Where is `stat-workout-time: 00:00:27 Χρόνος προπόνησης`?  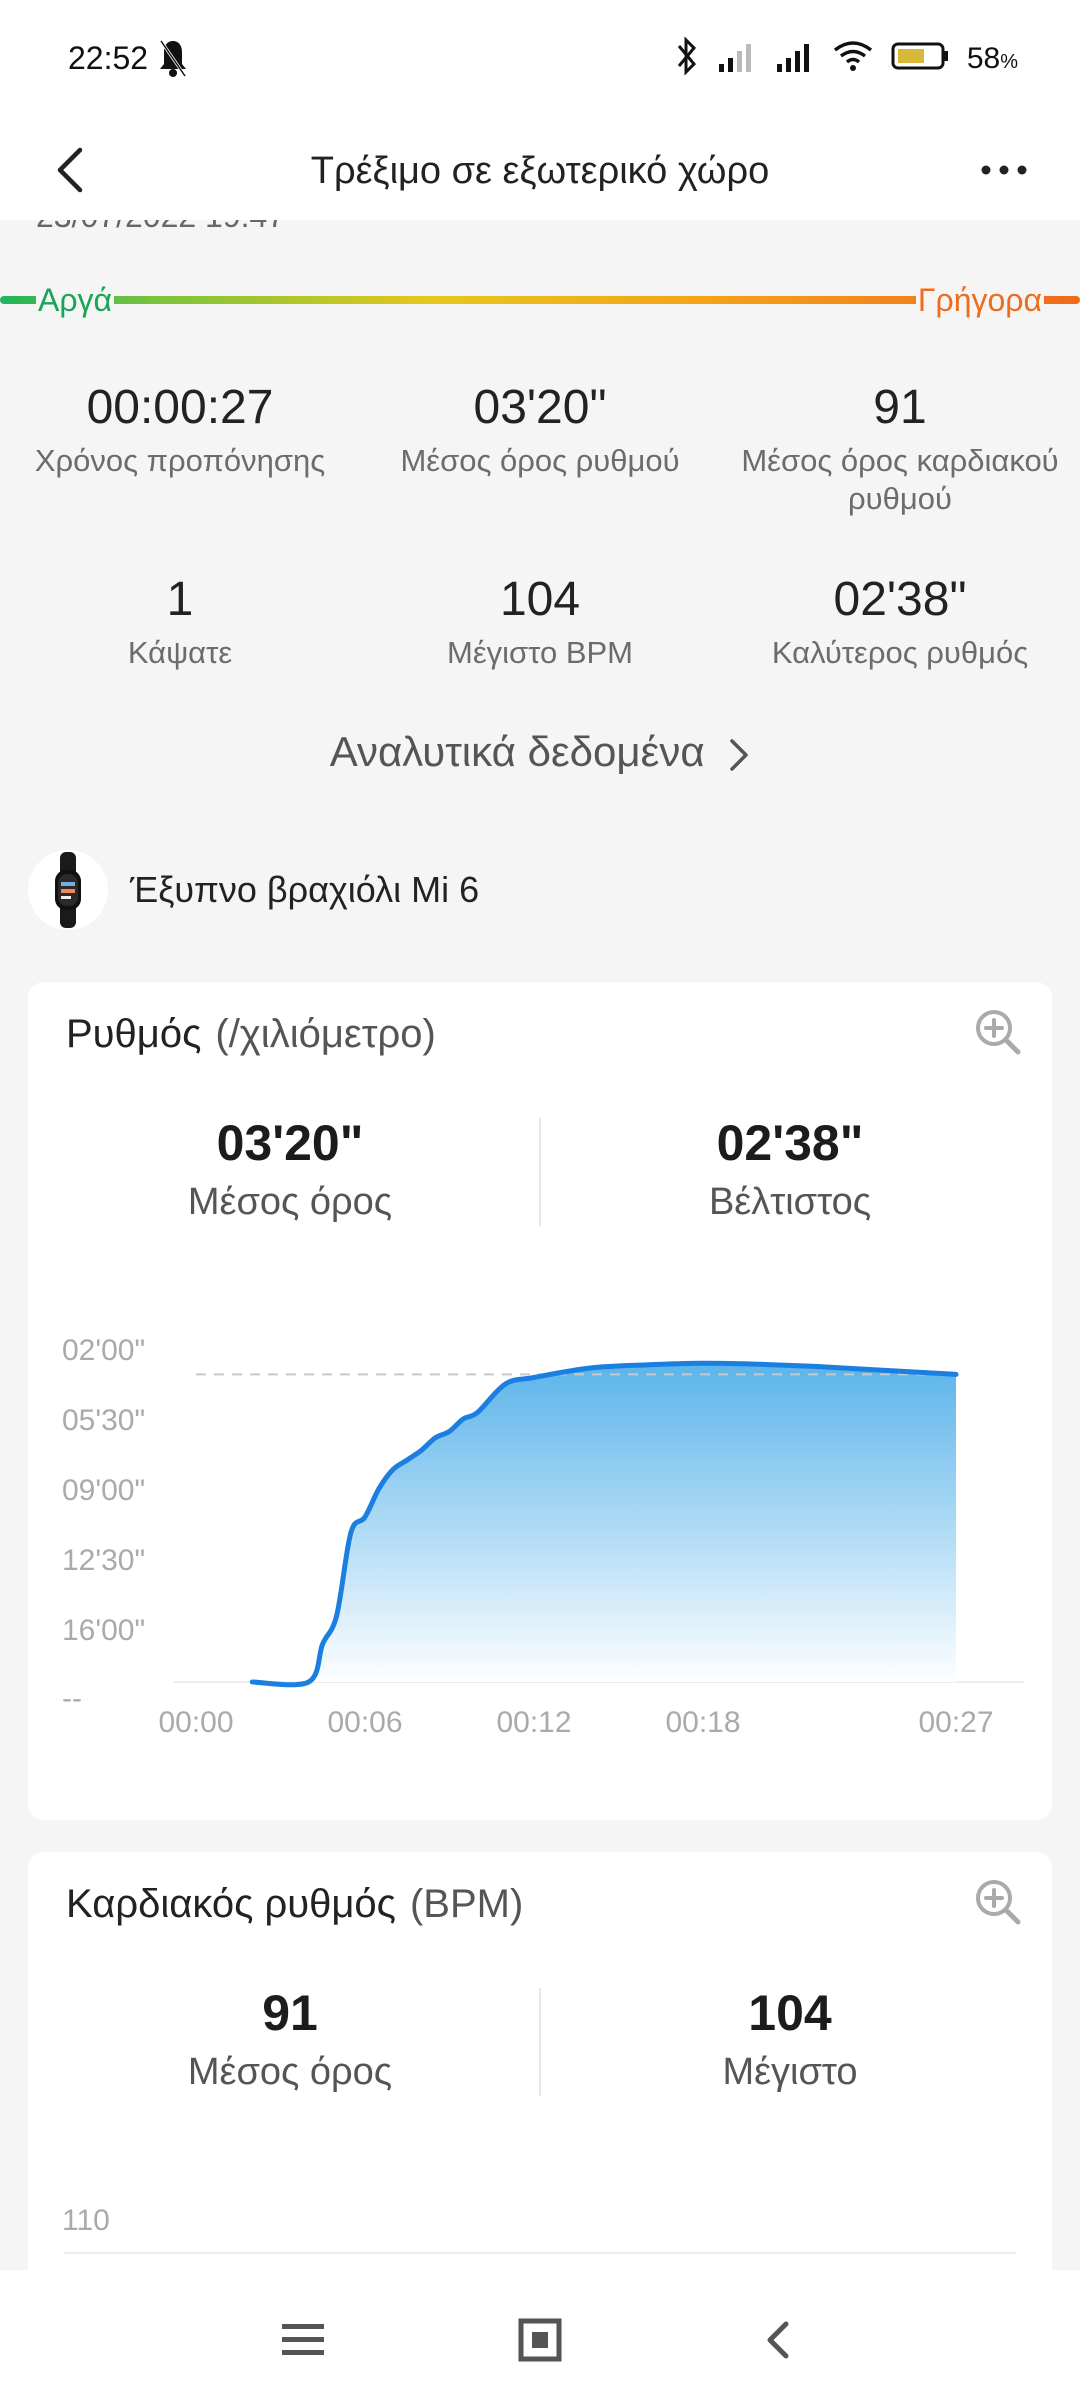 stat-workout-time: 00:00:27 Χρόνος προπόνησης is located at coordinates (180, 429).